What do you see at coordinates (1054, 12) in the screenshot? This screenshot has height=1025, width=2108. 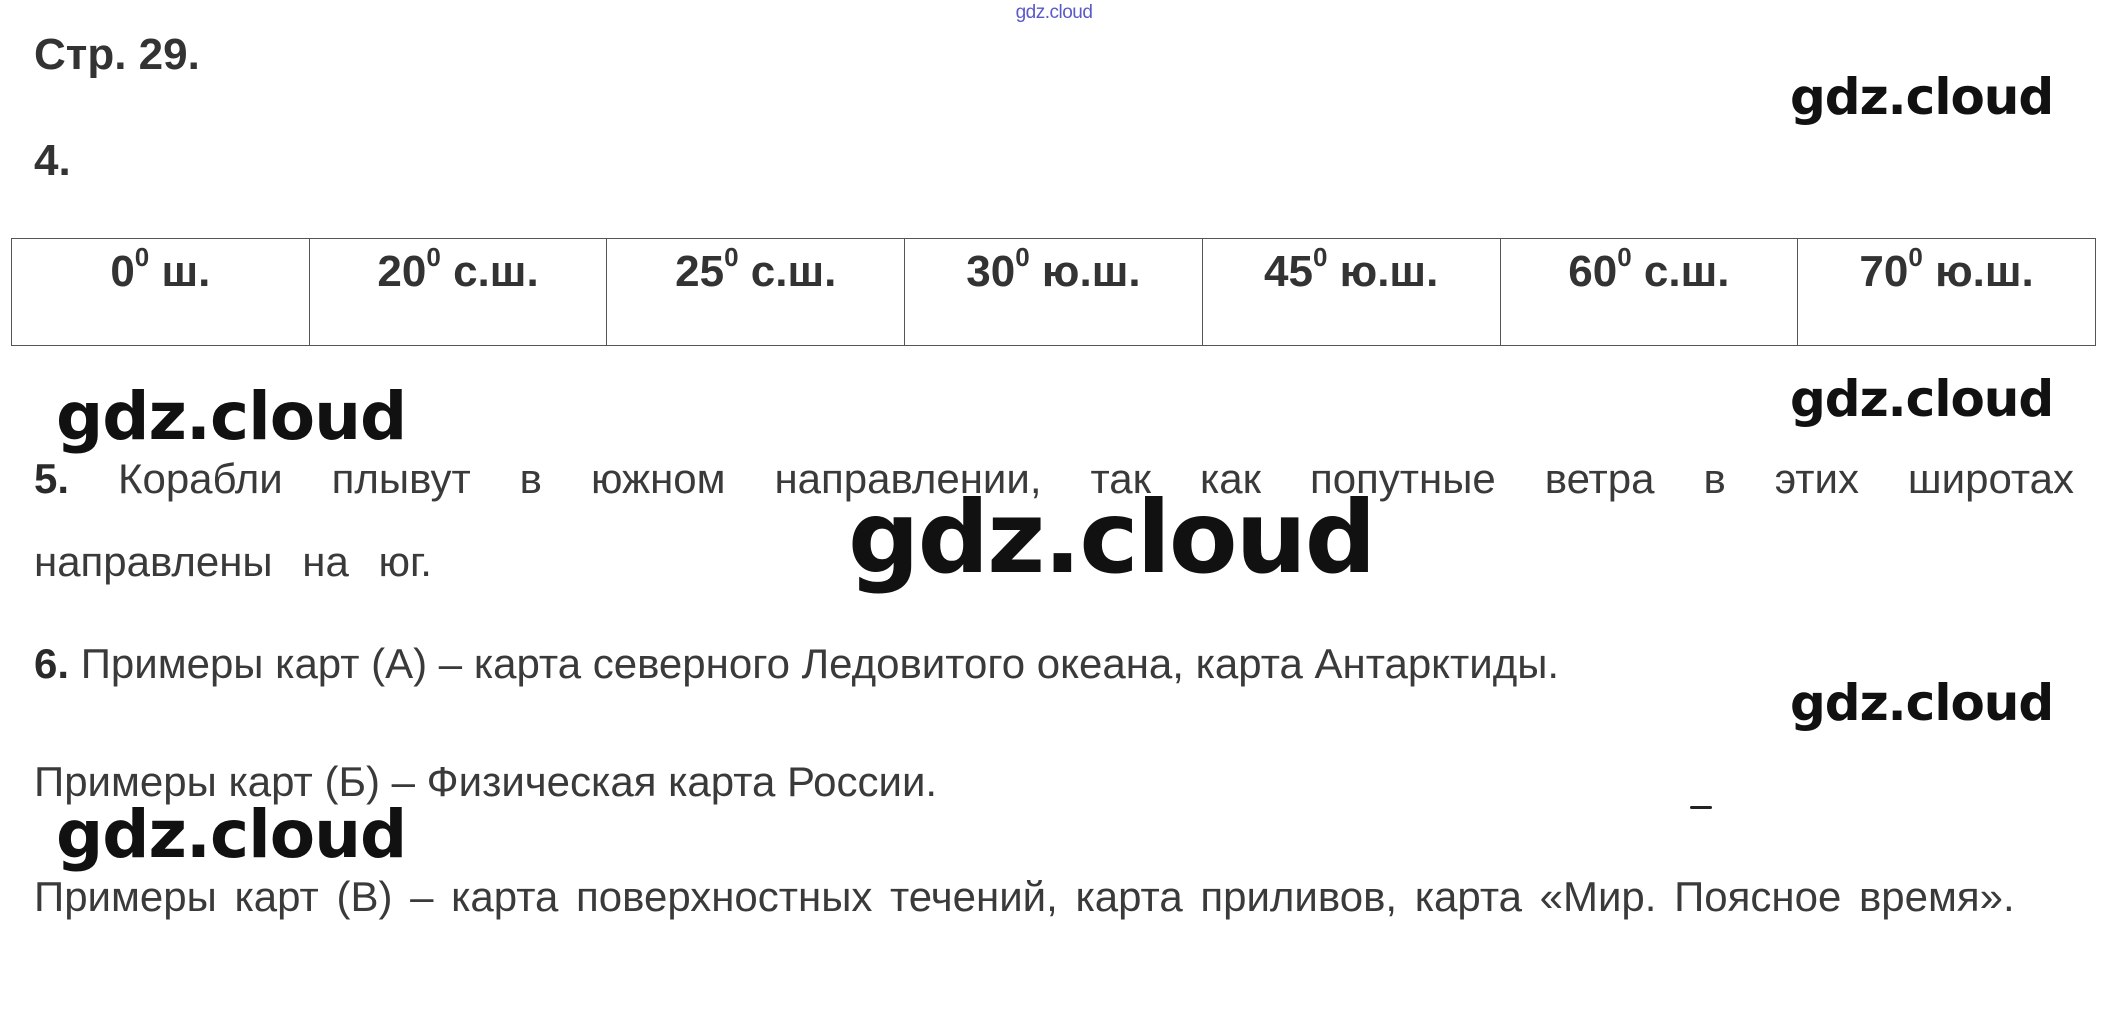 I see `header-watermark: gdz.cloud` at bounding box center [1054, 12].